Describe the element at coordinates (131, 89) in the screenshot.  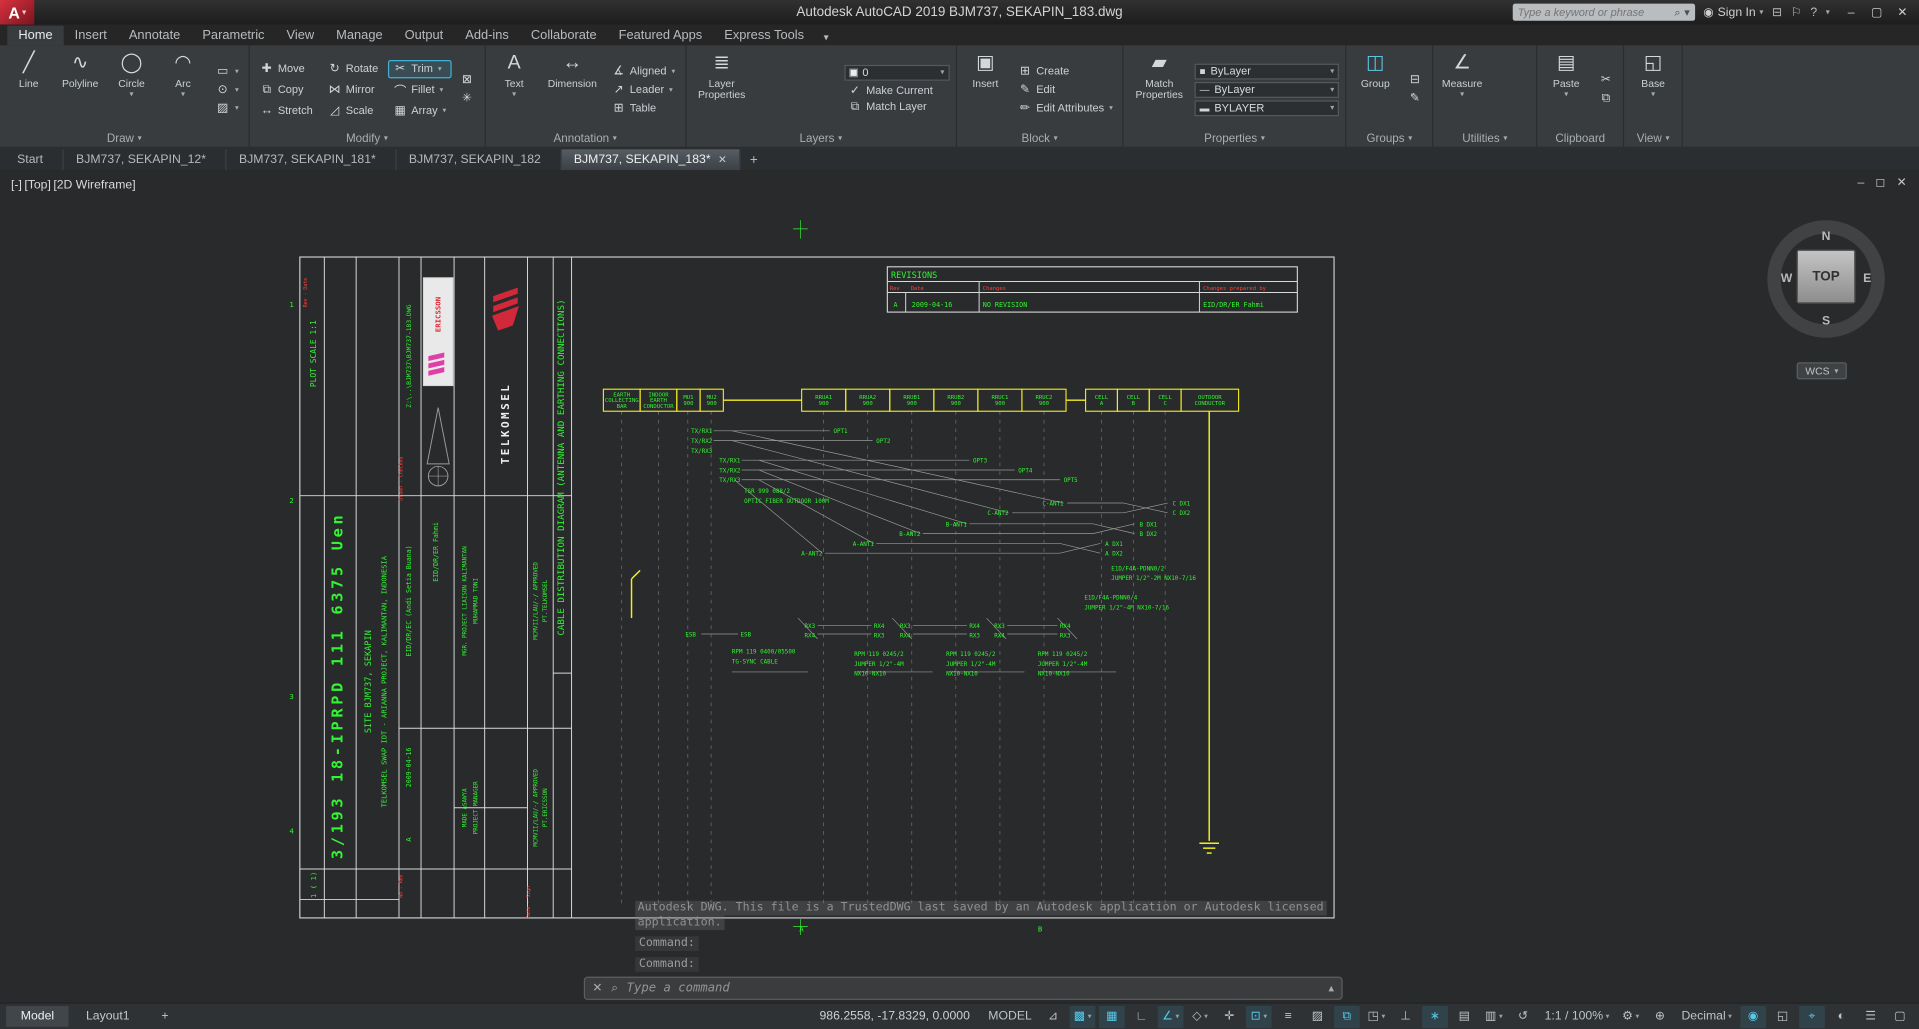
I see `circle-button: ◯ Circle ▾` at that location.